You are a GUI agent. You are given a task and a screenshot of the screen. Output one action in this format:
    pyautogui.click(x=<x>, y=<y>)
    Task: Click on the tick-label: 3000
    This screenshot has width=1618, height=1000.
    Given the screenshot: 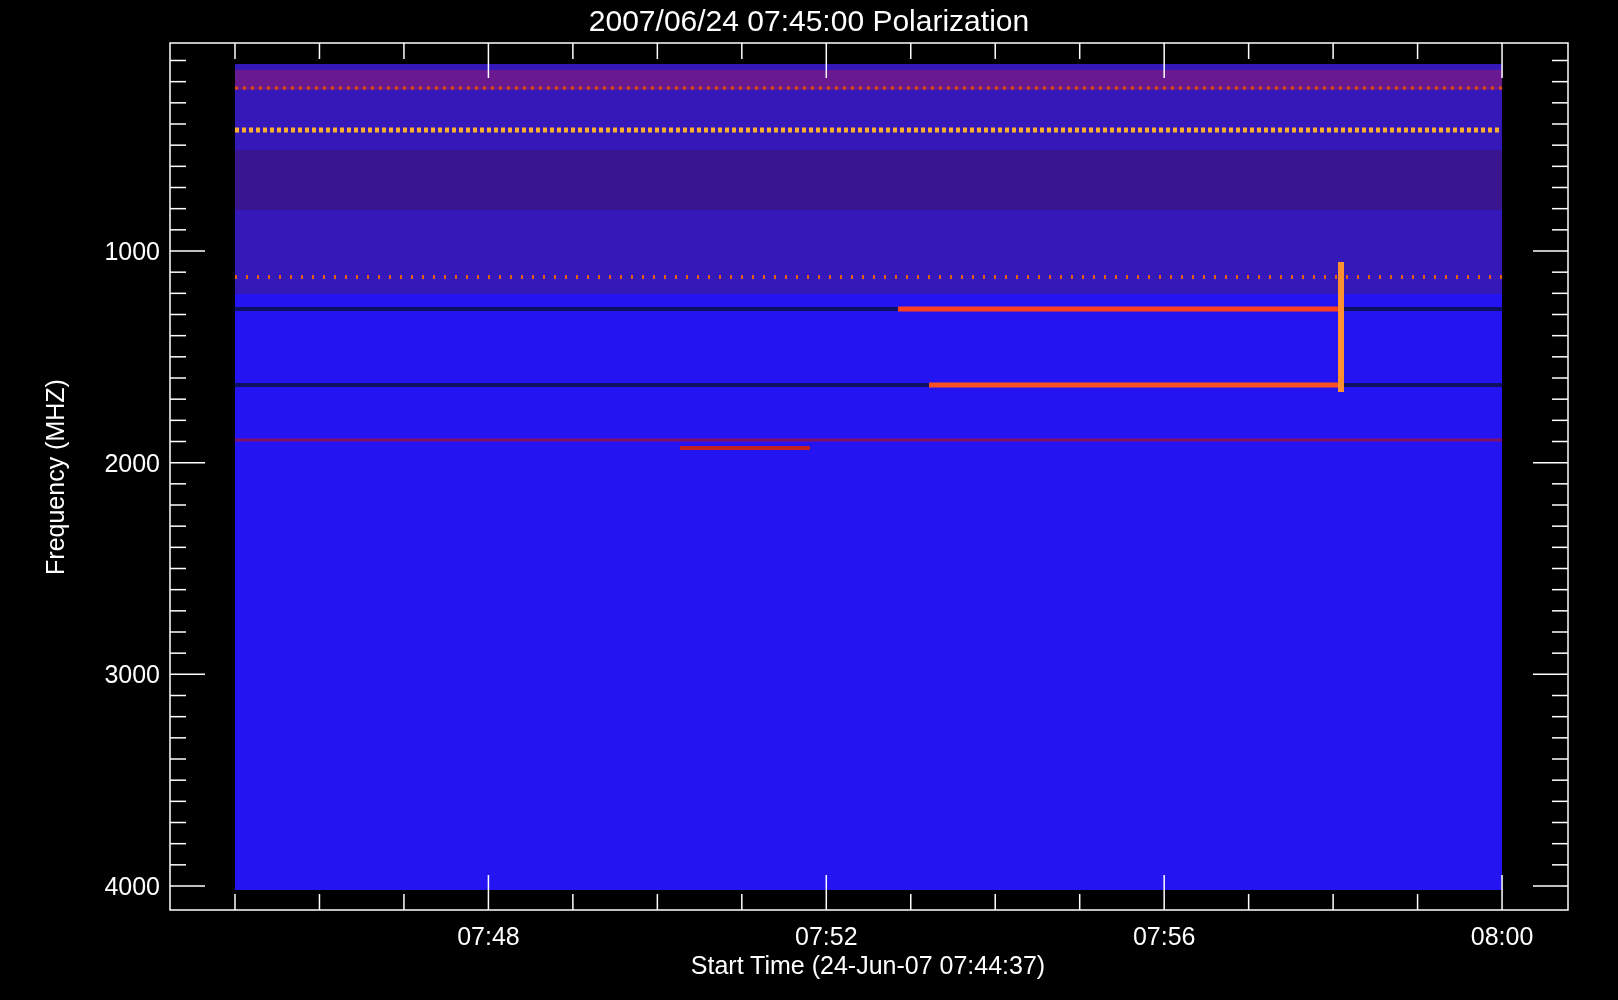 What is the action you would take?
    pyautogui.click(x=132, y=674)
    